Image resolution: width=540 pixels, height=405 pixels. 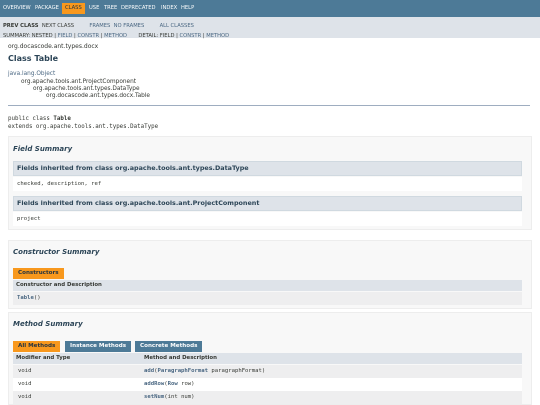 I want to click on all-classes-link: All Classes, so click(x=177, y=26).